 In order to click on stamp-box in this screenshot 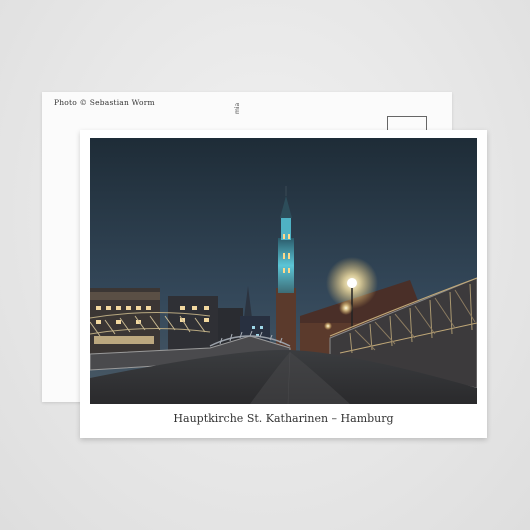, I will do `click(407, 123)`.